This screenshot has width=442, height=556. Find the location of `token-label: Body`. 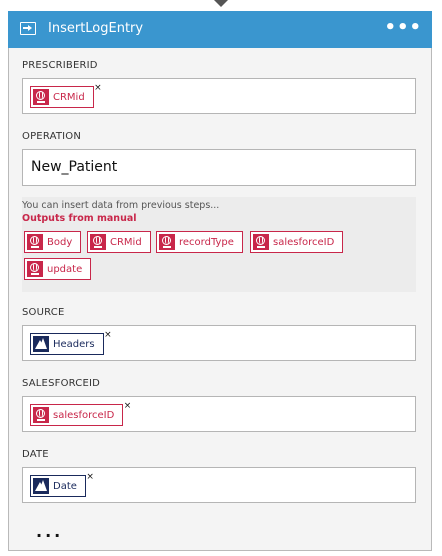

token-label: Body is located at coordinates (60, 242).